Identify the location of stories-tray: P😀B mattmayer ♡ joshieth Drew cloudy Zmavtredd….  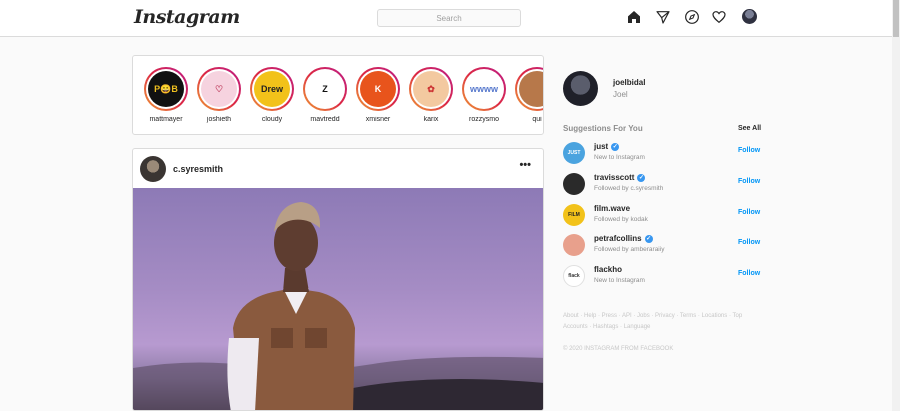
(338, 95).